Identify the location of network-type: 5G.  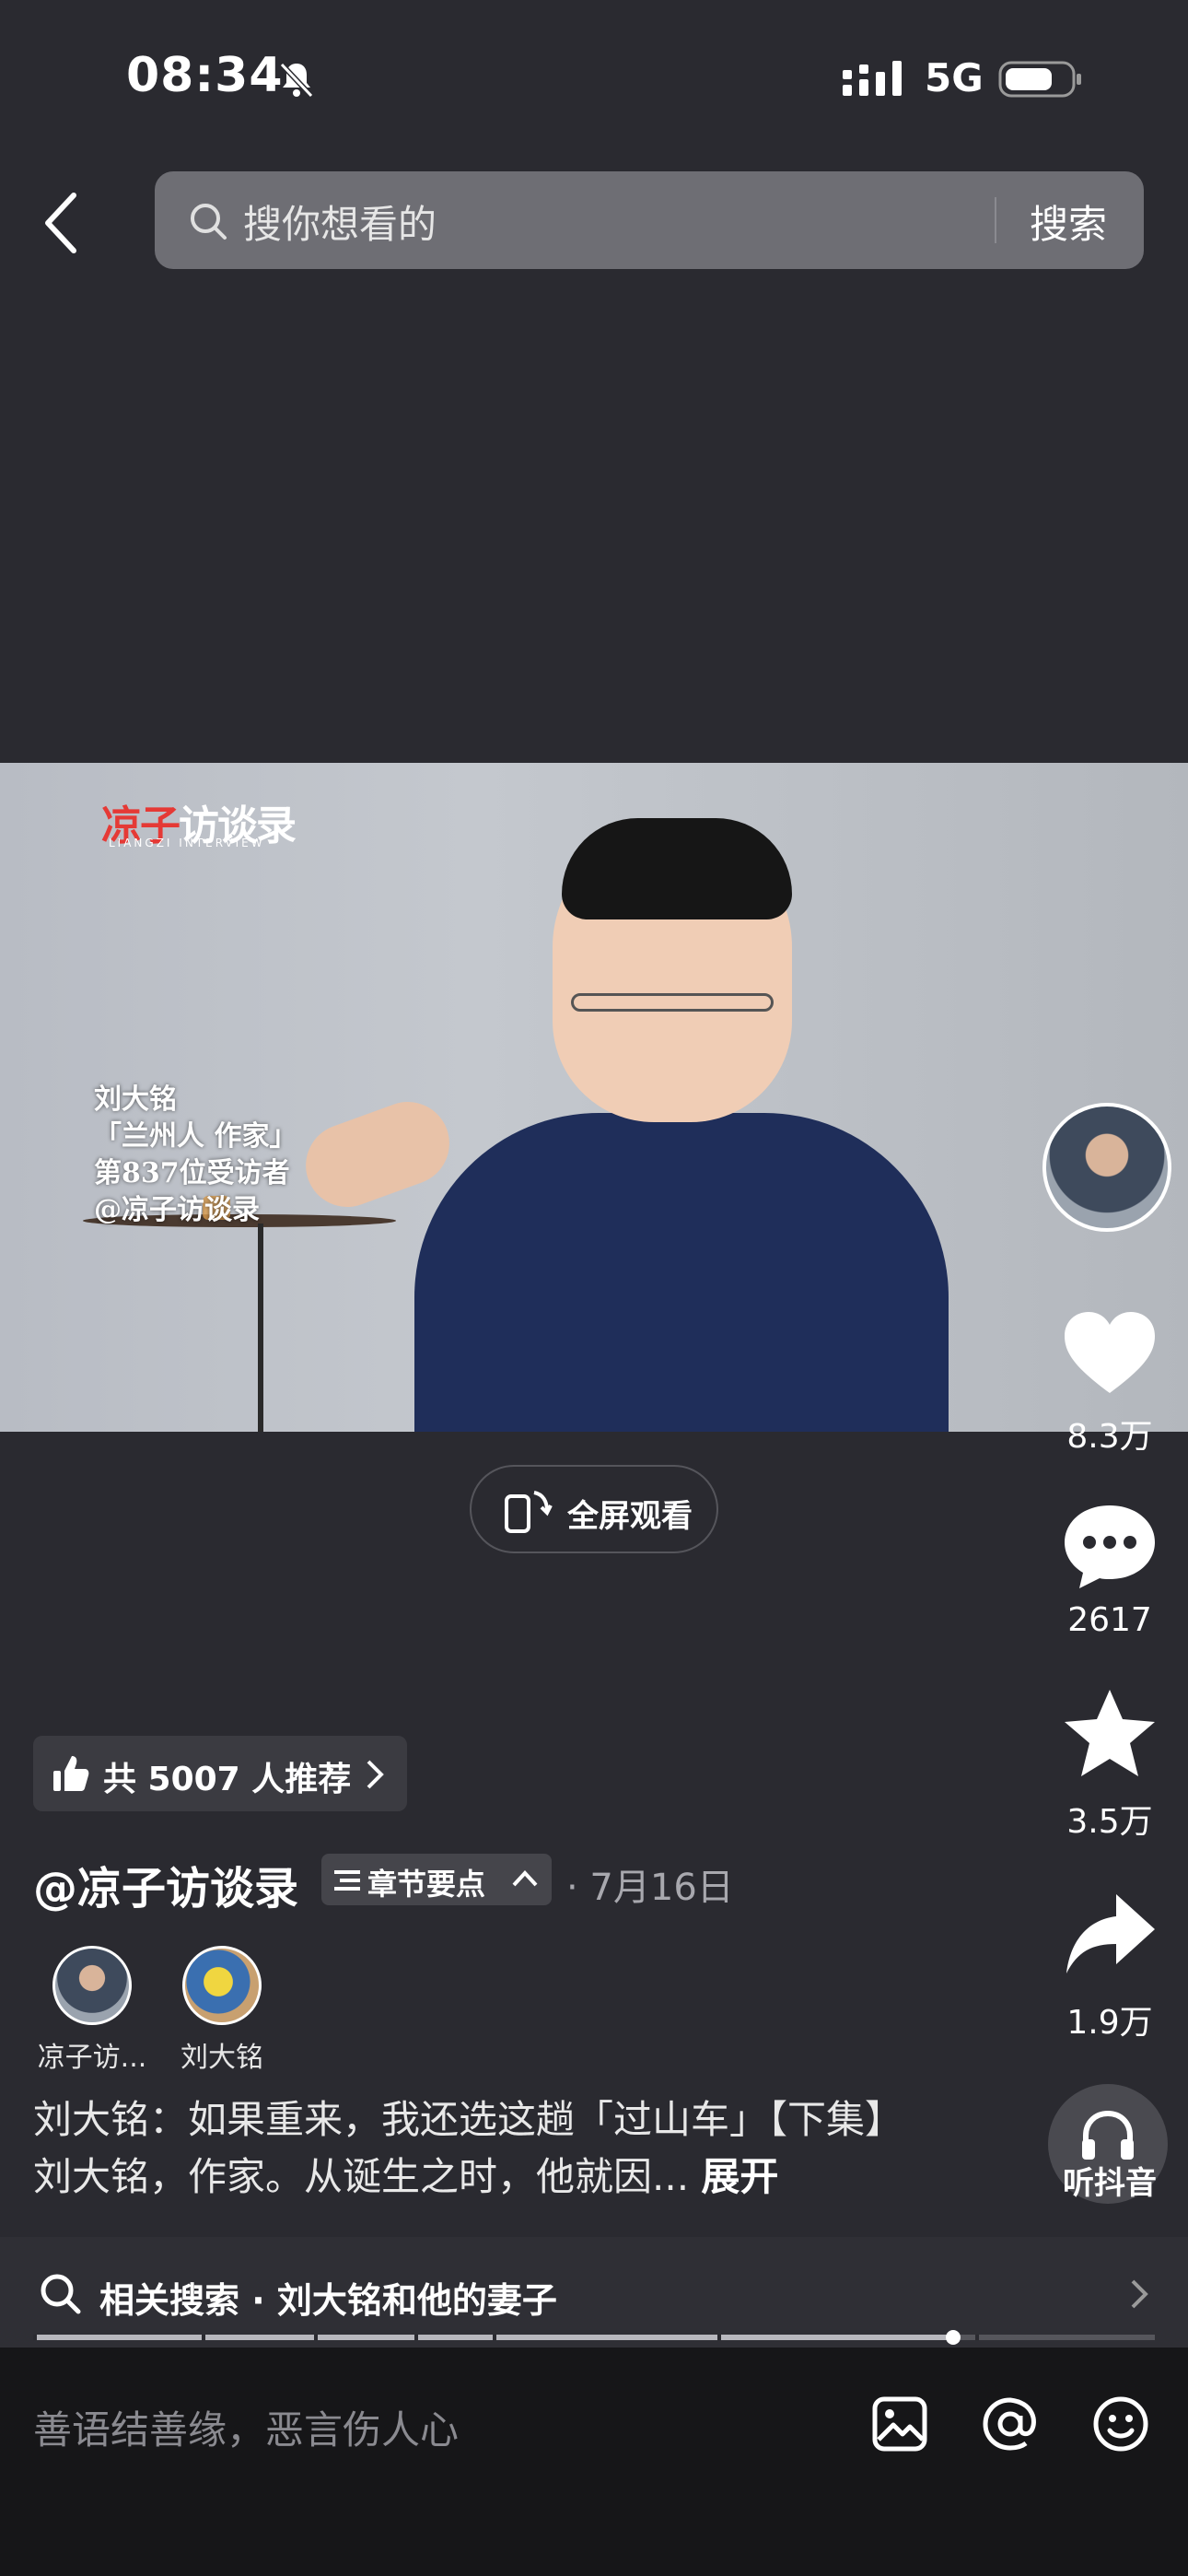
(954, 77).